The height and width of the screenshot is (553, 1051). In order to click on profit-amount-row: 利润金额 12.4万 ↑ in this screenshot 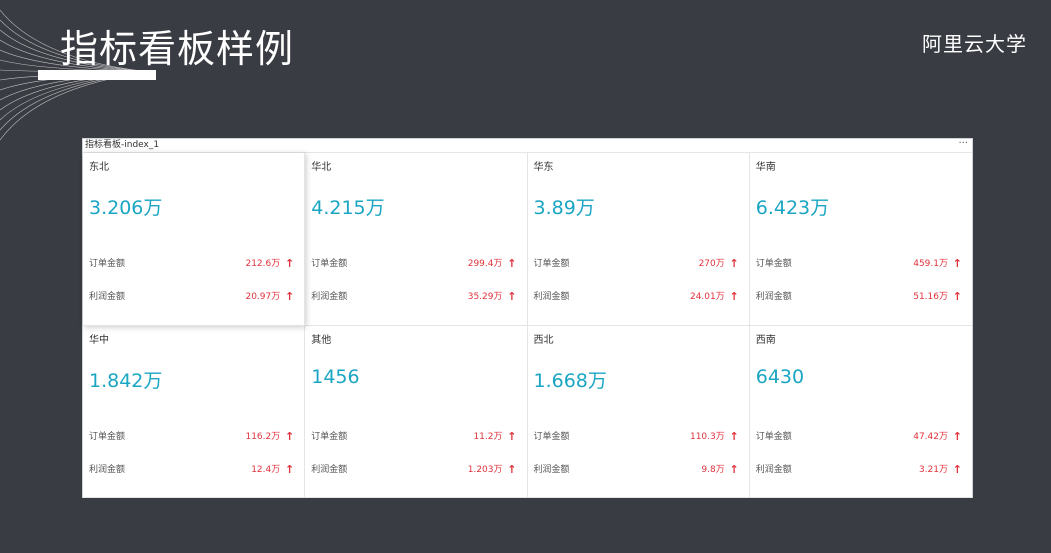, I will do `click(191, 470)`.